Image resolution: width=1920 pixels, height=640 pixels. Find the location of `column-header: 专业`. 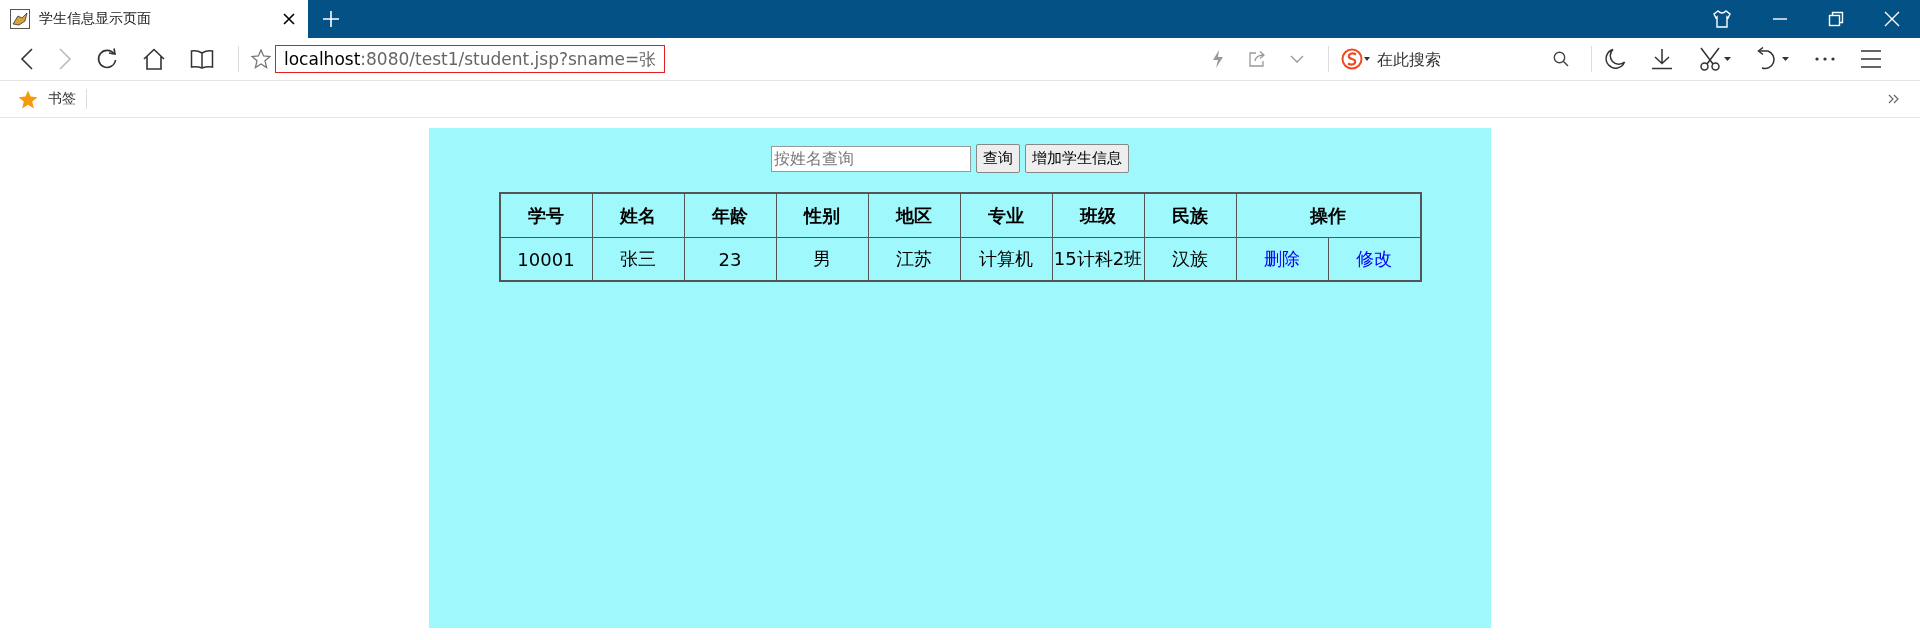

column-header: 专业 is located at coordinates (1006, 215).